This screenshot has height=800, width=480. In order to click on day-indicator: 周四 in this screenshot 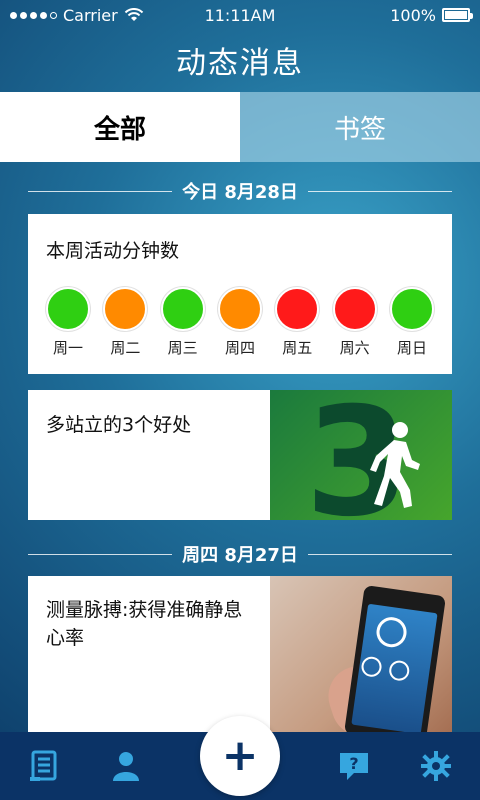, I will do `click(239, 322)`.